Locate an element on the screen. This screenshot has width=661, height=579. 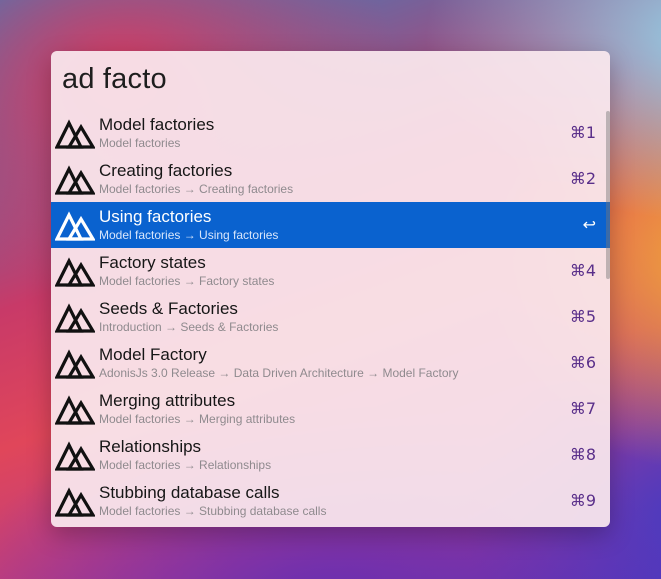
result-title: Merging attributes is located at coordinates (167, 400).